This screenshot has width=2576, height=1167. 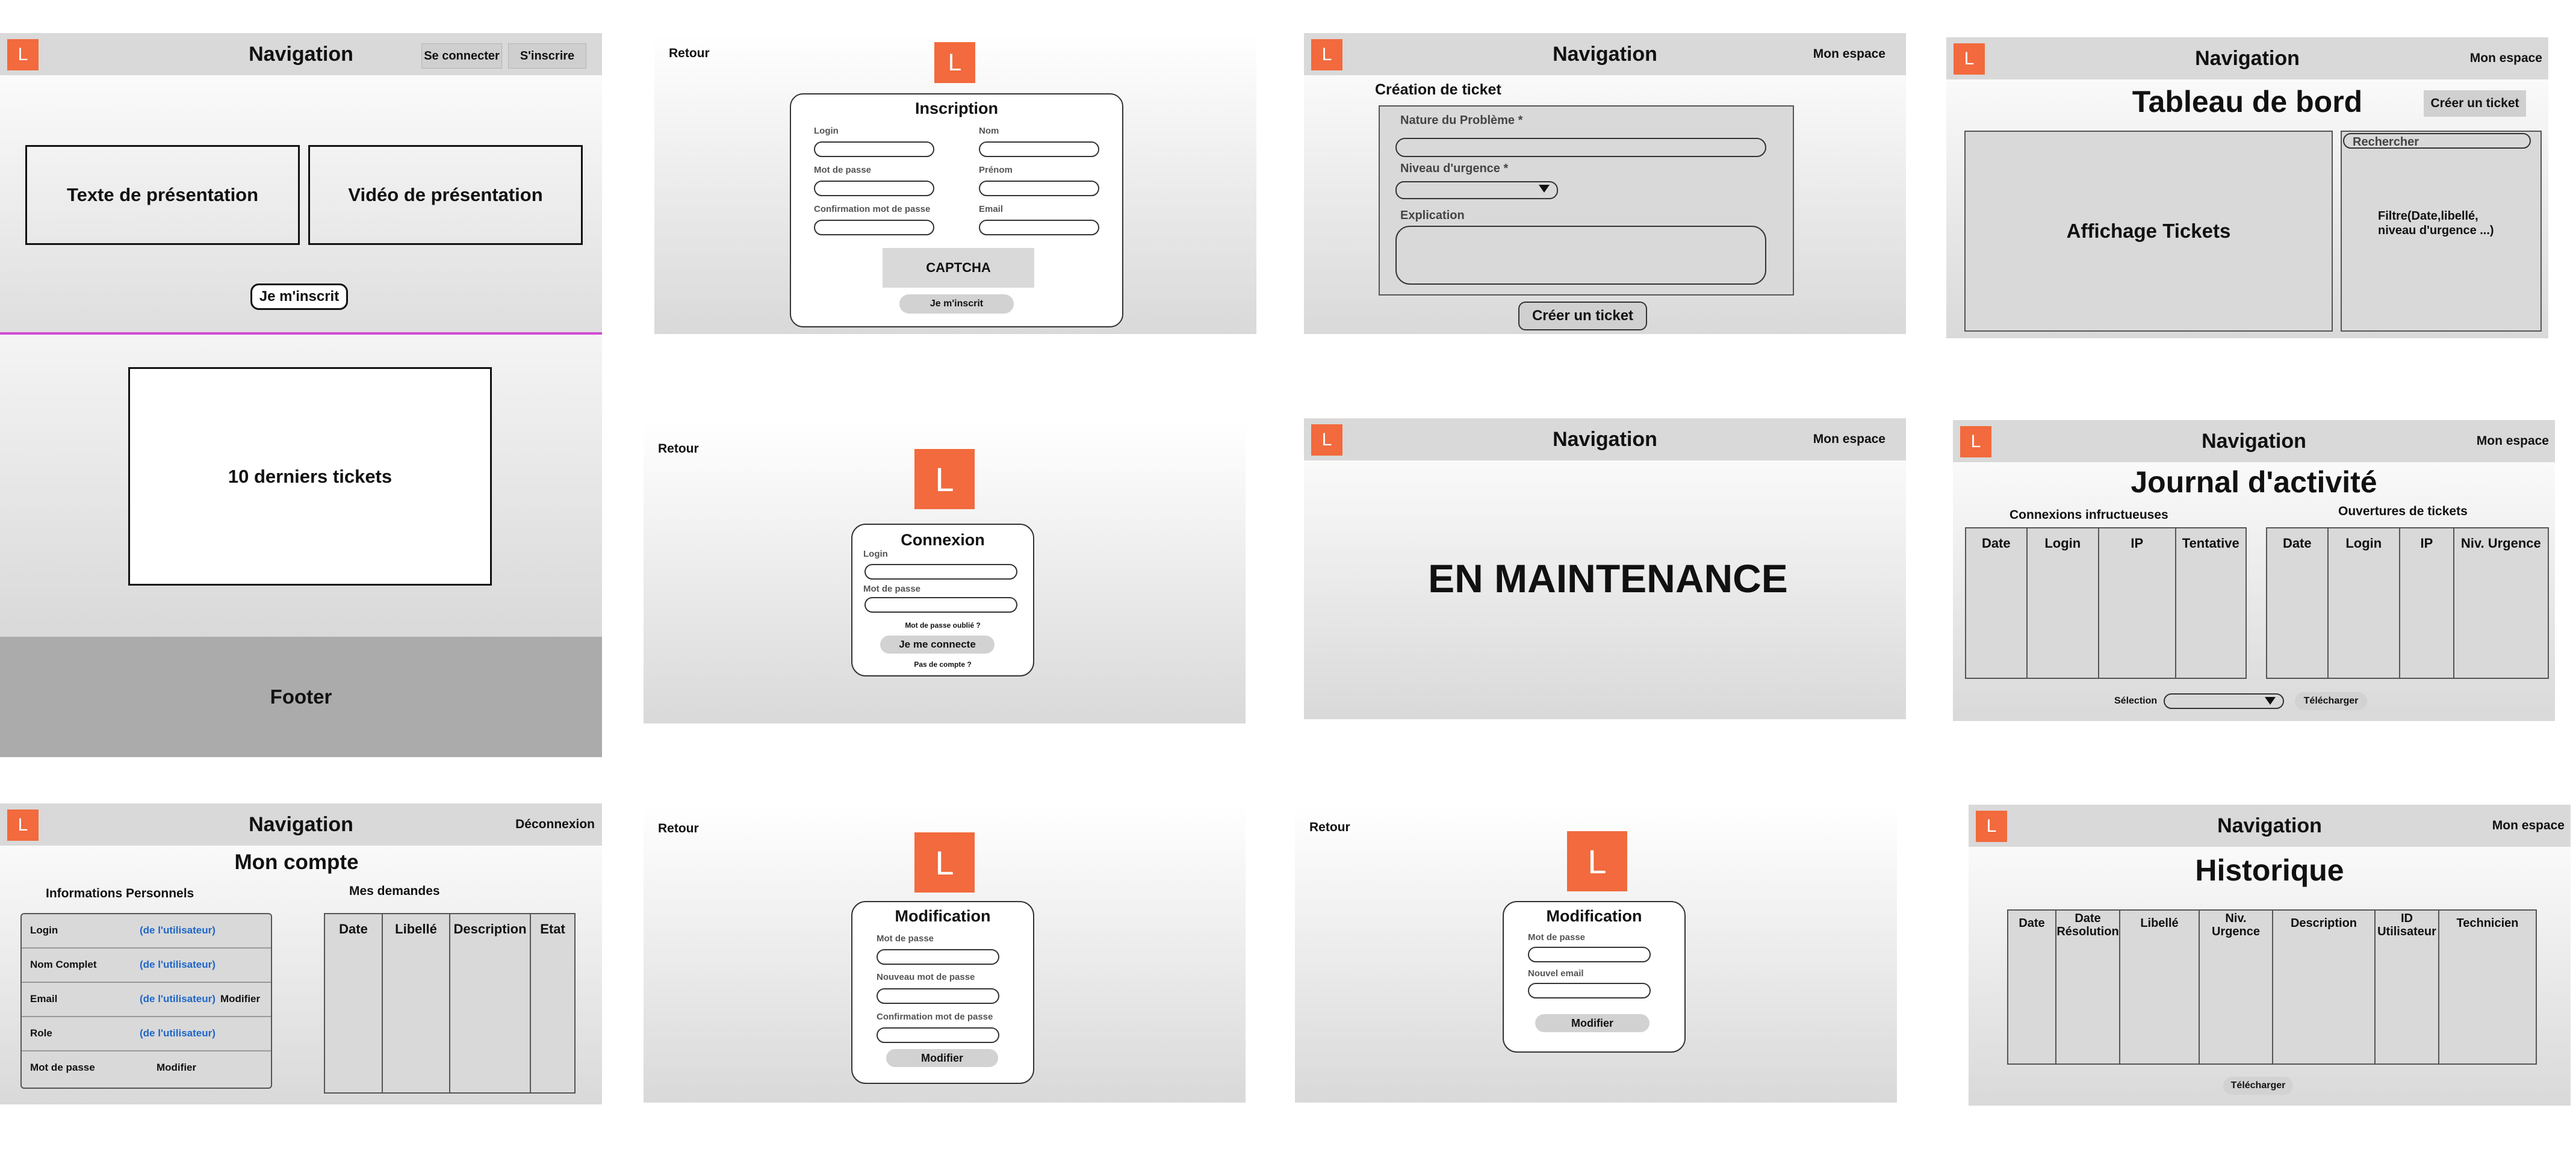 What do you see at coordinates (2437, 141) in the screenshot?
I see `search-input: Rechercher` at bounding box center [2437, 141].